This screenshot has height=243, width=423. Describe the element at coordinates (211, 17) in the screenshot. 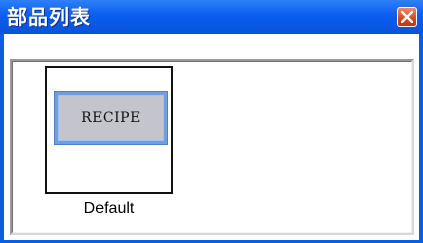

I see `title-bar: 部品列表` at that location.